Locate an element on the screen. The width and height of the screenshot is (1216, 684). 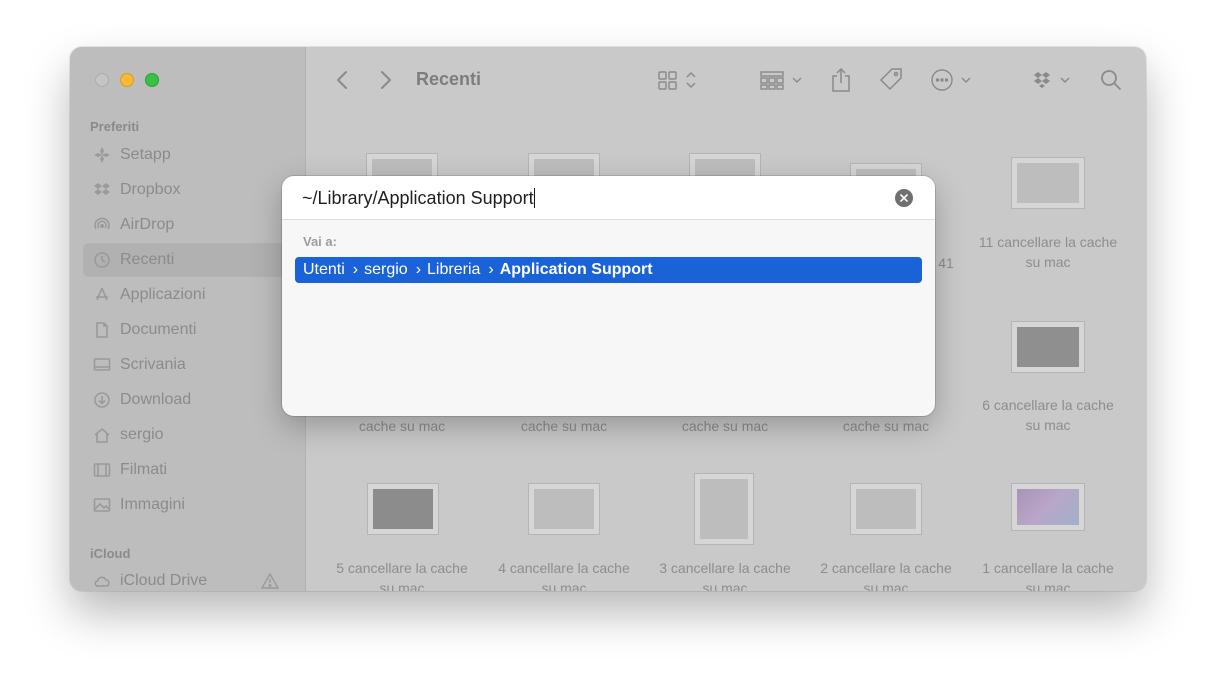
grid-view-icon is located at coordinates (679, 80).